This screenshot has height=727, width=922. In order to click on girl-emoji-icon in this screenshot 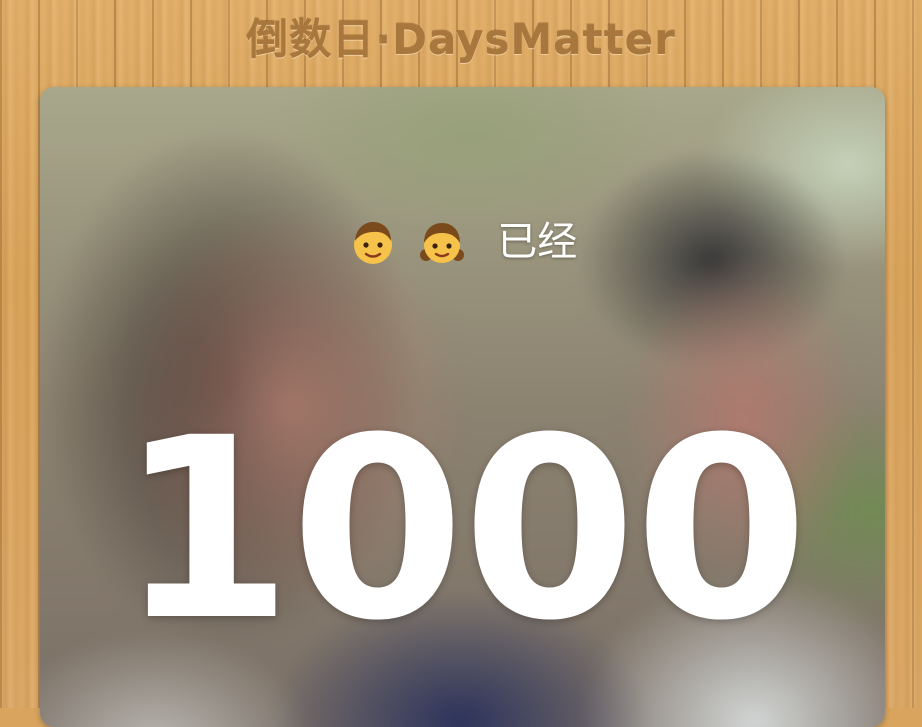, I will do `click(442, 242)`.